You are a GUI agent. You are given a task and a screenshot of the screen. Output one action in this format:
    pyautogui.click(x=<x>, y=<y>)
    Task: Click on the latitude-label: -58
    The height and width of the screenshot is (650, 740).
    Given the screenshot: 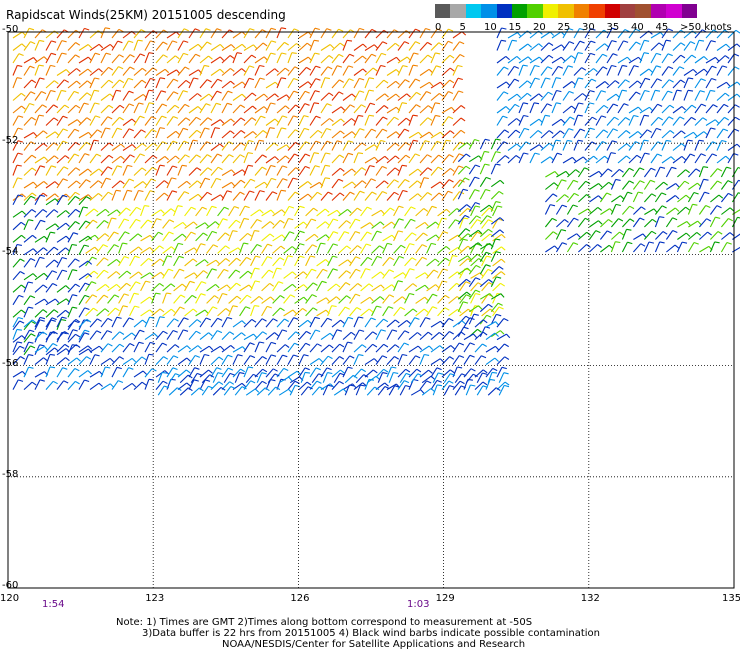 What is the action you would take?
    pyautogui.click(x=10, y=474)
    